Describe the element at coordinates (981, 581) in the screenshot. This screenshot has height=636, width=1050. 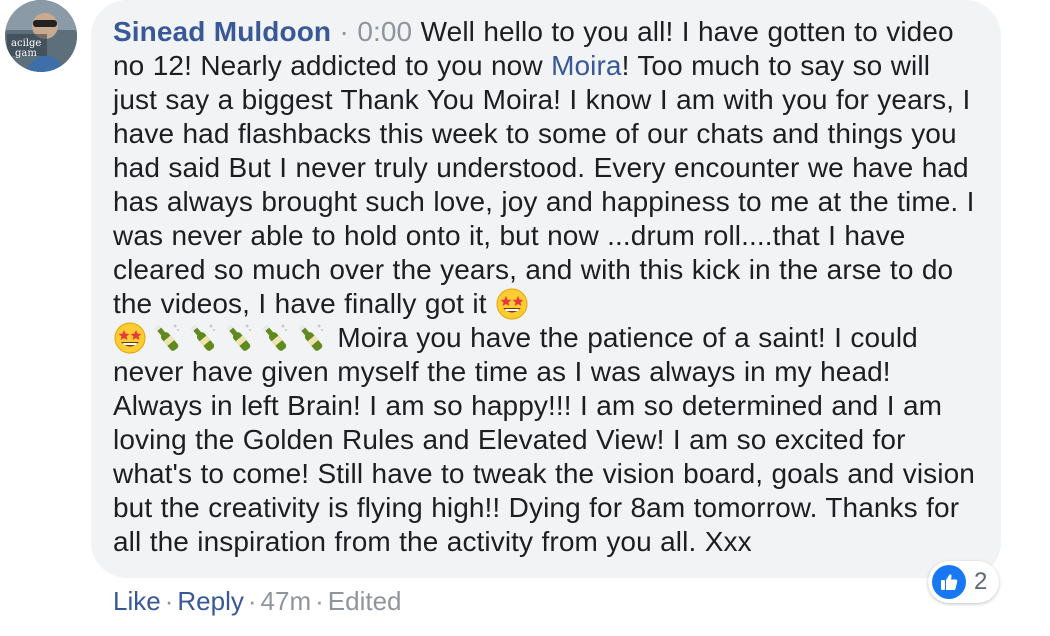
I see `reaction-count: 2` at that location.